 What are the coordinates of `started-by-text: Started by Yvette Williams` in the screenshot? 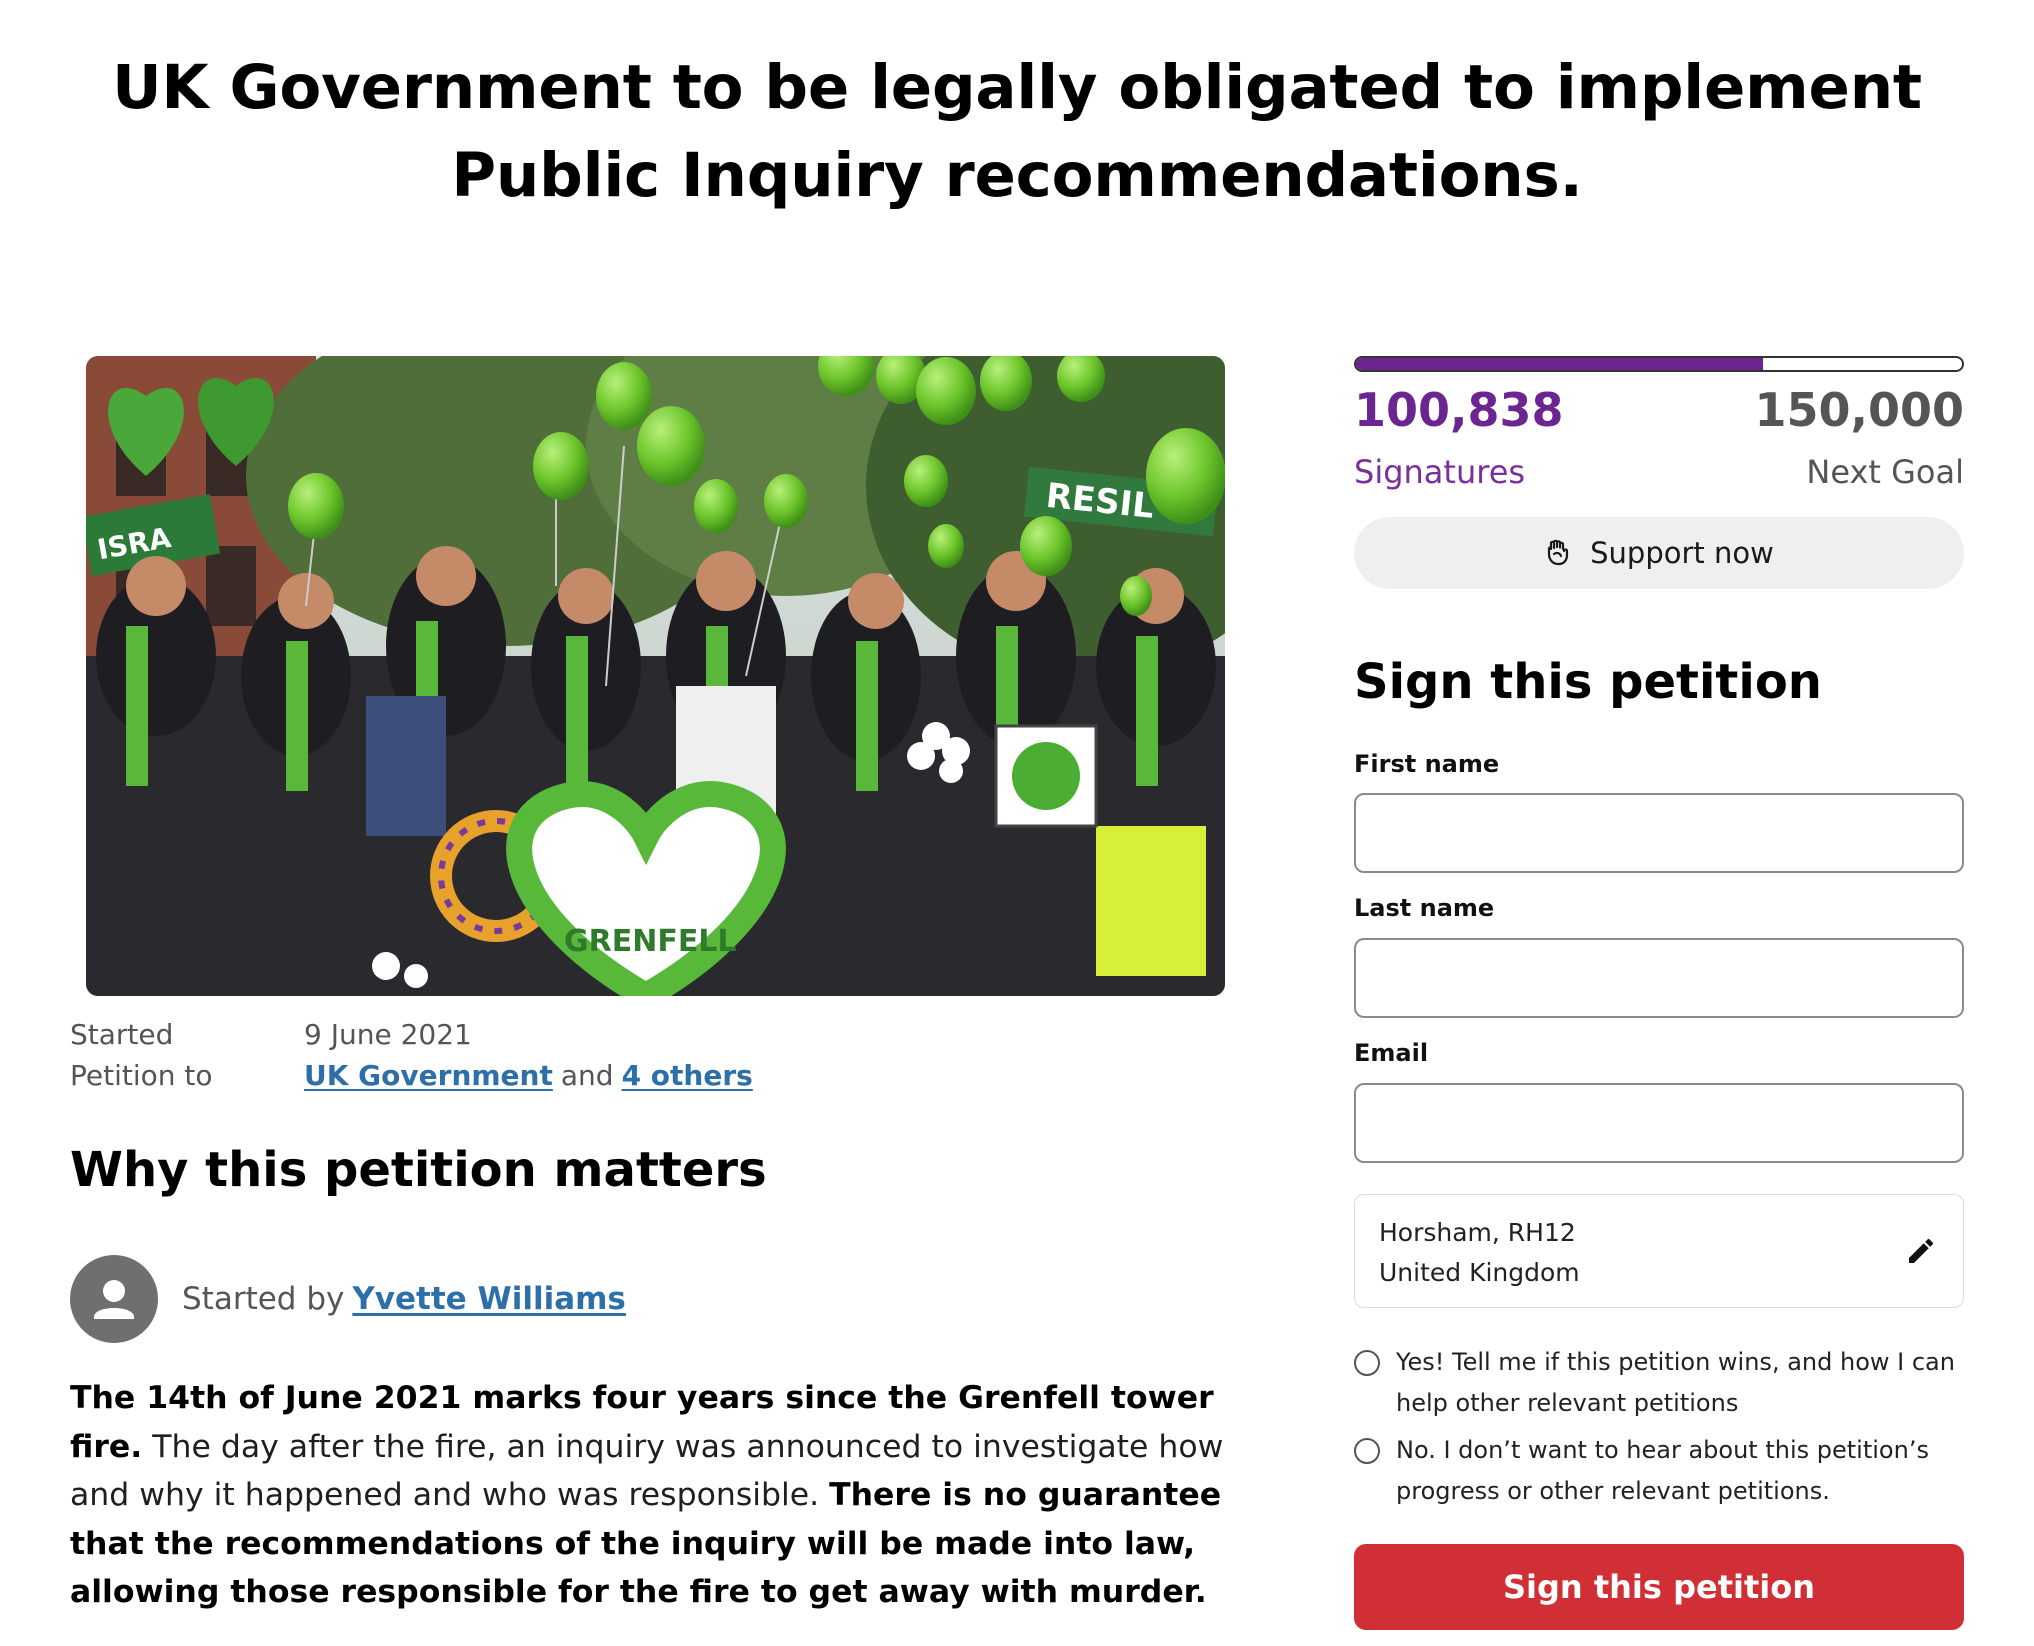 It's located at (404, 1299).